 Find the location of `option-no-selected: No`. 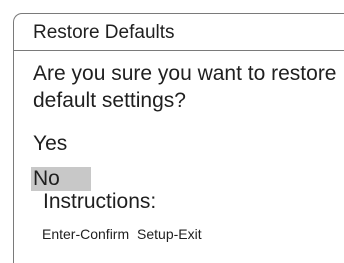

option-no-selected: No is located at coordinates (61, 179).